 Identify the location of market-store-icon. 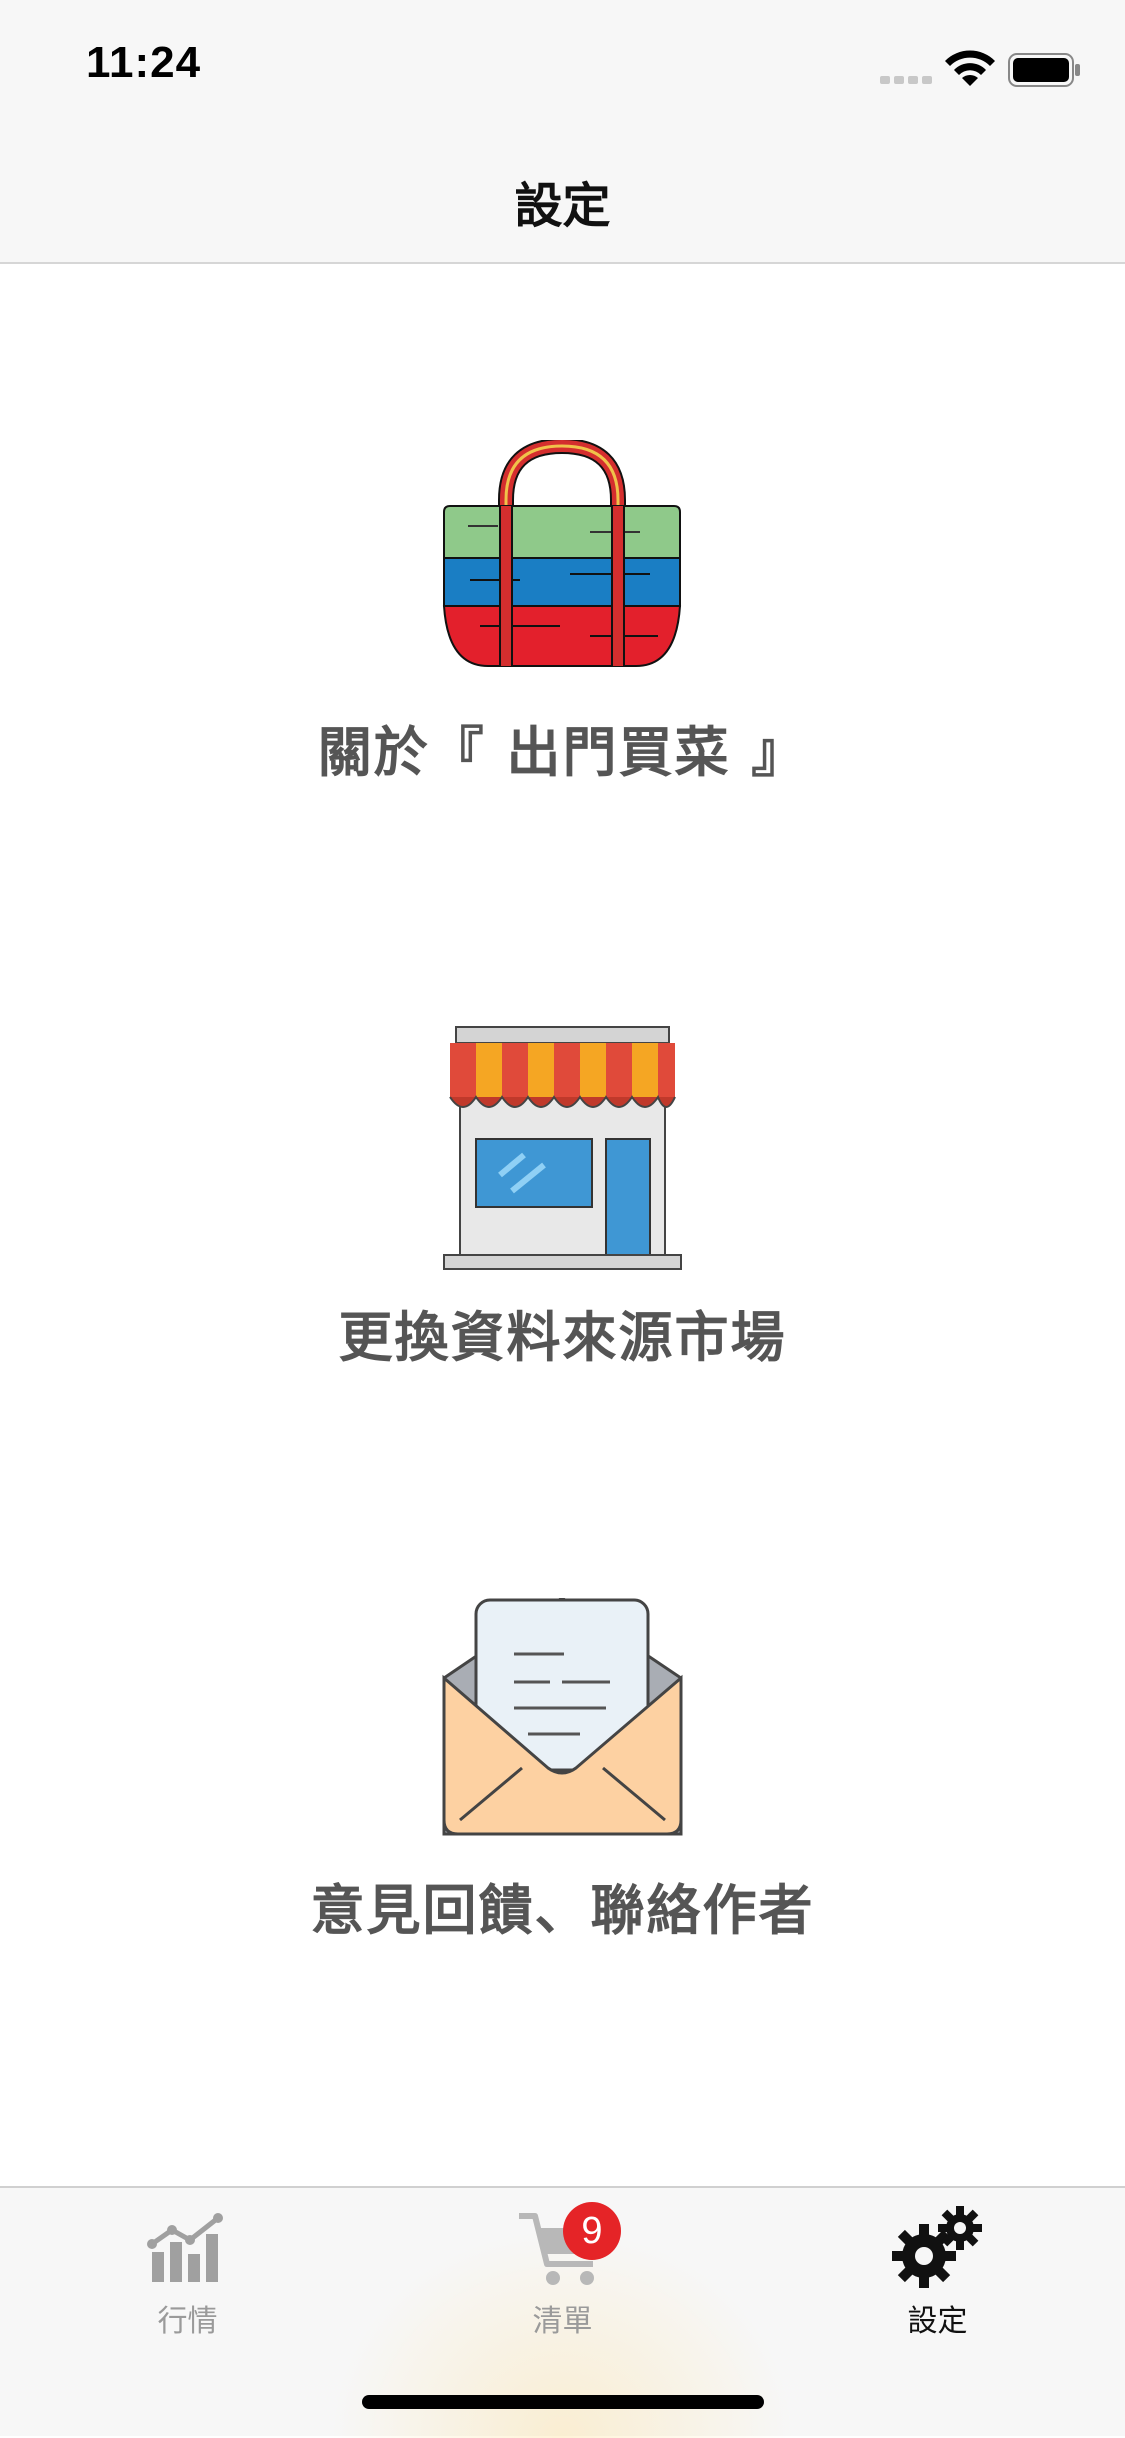
(562, 1148).